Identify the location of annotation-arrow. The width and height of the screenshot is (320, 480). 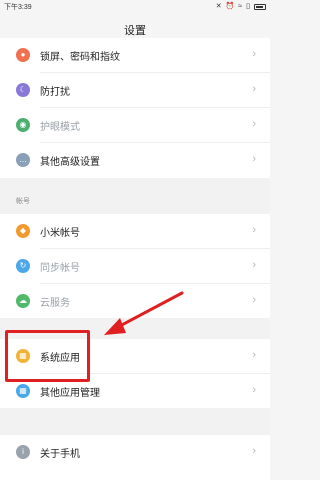
(144, 313).